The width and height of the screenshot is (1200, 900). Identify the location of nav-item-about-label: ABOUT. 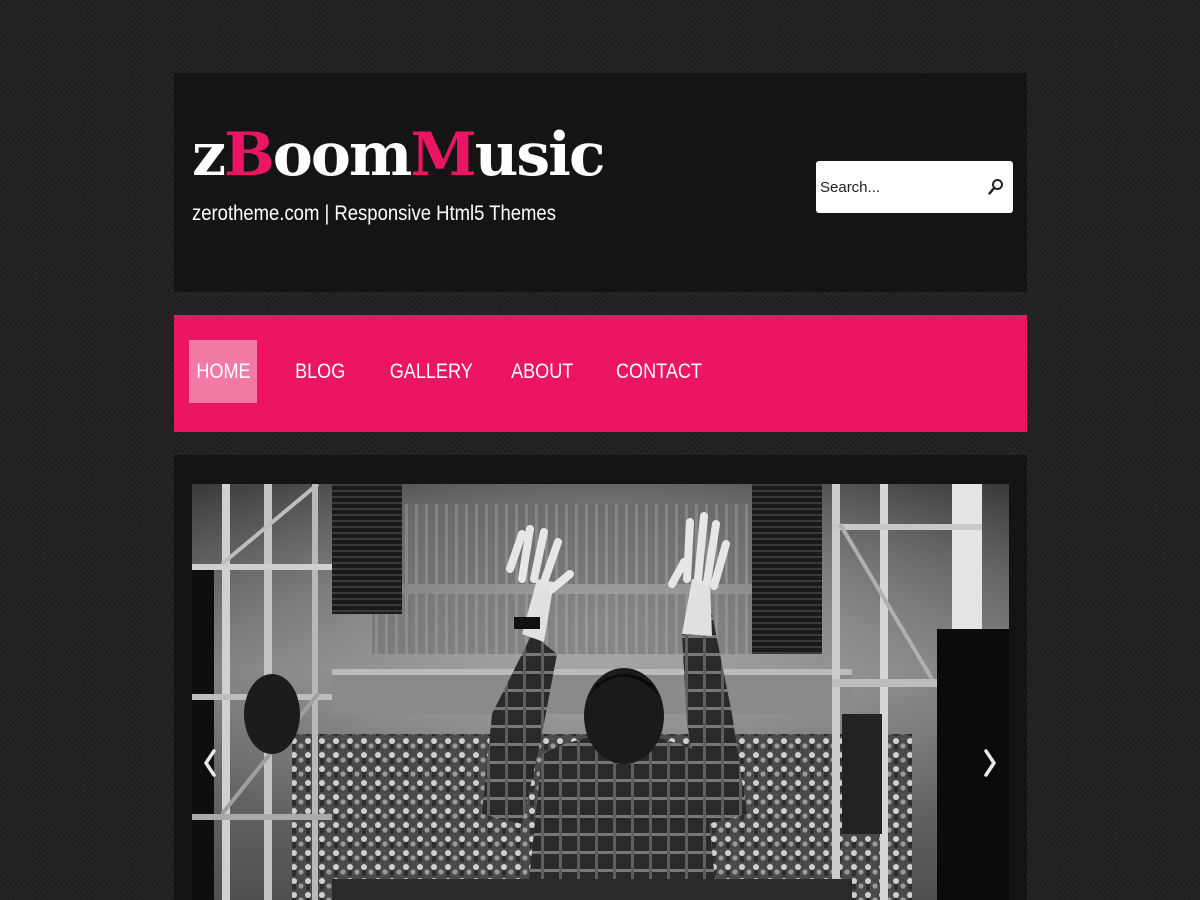
(542, 371).